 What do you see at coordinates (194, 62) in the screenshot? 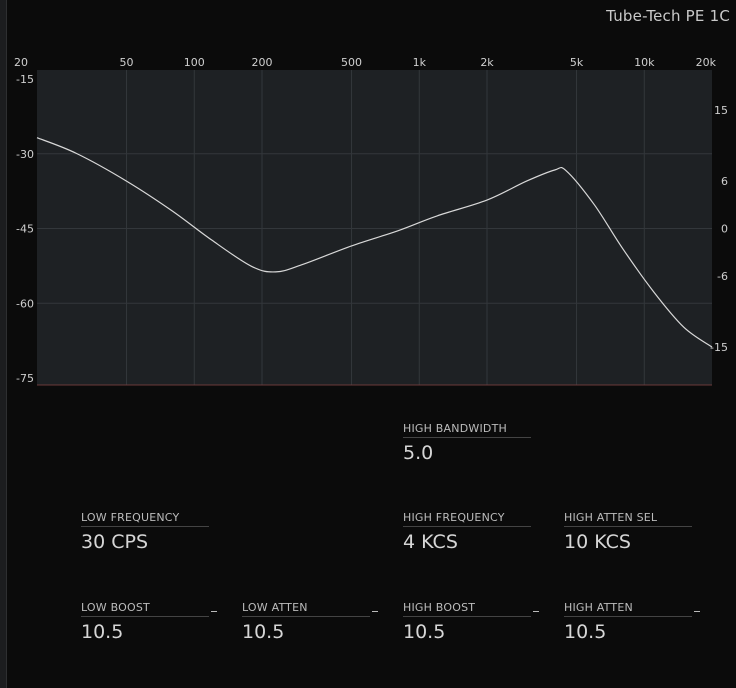
I see `x-tick-label: 100` at bounding box center [194, 62].